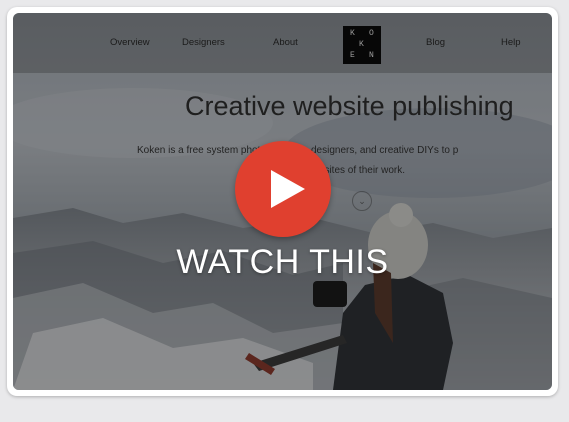 The image size is (569, 422). I want to click on nav-blog: Blog, so click(435, 42).